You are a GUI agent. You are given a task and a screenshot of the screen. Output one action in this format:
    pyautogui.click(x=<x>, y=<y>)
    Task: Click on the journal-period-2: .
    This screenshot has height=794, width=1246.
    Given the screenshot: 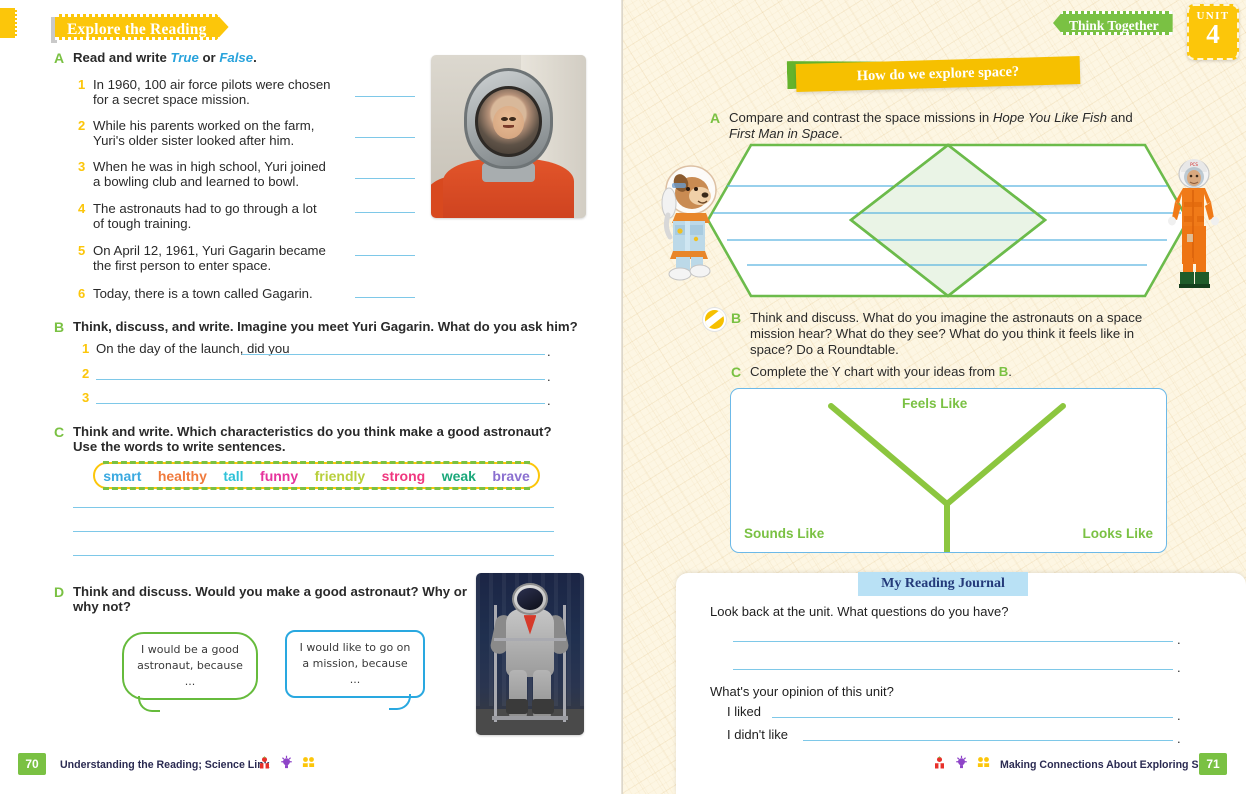 What is the action you would take?
    pyautogui.click(x=1179, y=667)
    